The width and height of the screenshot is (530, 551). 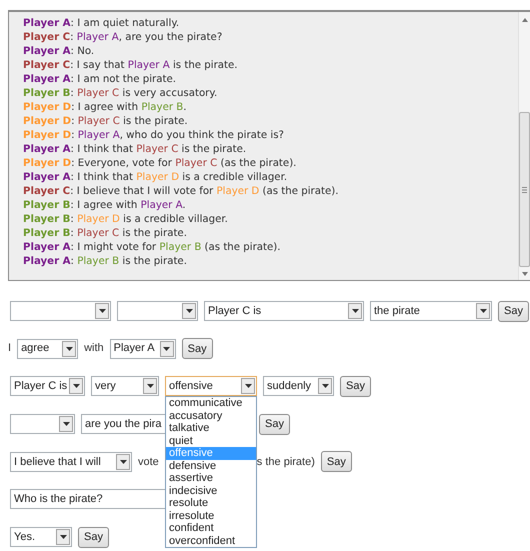 What do you see at coordinates (125, 220) in the screenshot?
I see `chat-message: Player B: Player D is a credible villager.` at bounding box center [125, 220].